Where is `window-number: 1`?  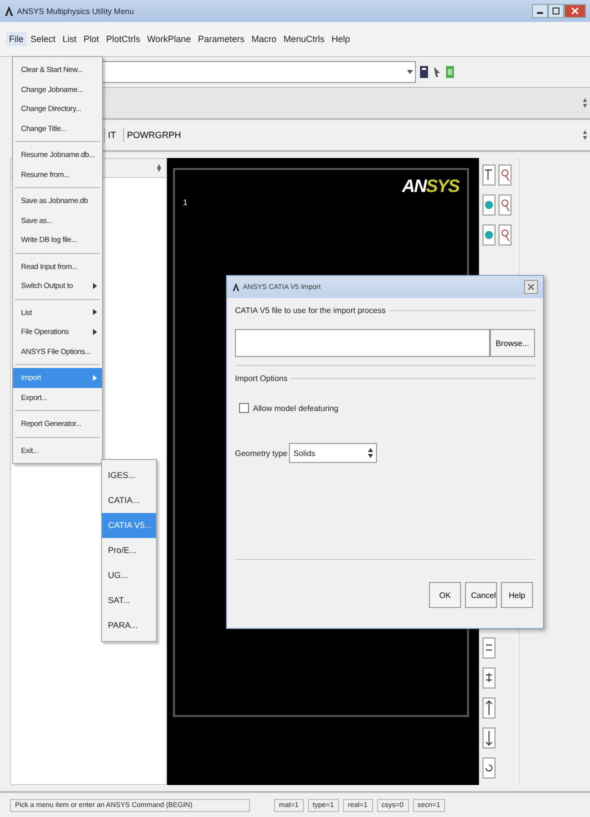
window-number: 1 is located at coordinates (185, 202).